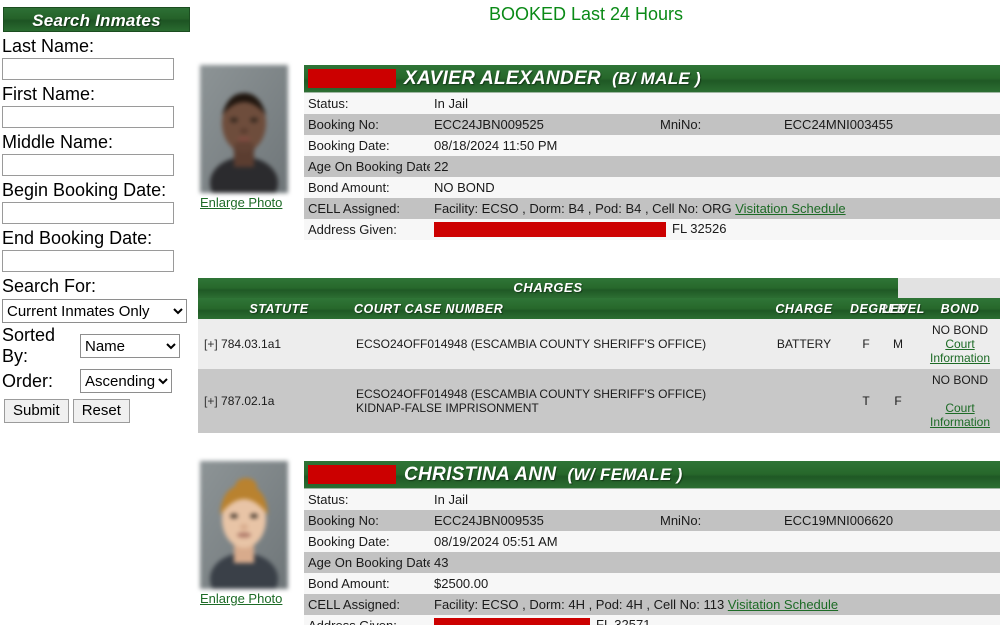 This screenshot has height=625, width=1000. What do you see at coordinates (96, 19) in the screenshot?
I see `search-inmates-header: Search Inmates` at bounding box center [96, 19].